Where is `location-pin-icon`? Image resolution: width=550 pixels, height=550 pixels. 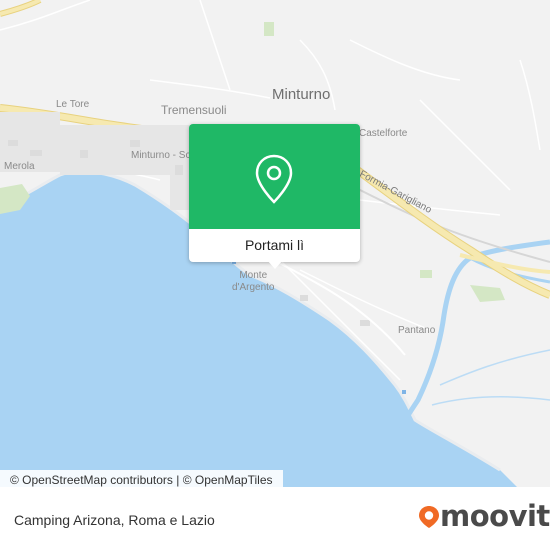
location-pin-icon is located at coordinates (274, 179).